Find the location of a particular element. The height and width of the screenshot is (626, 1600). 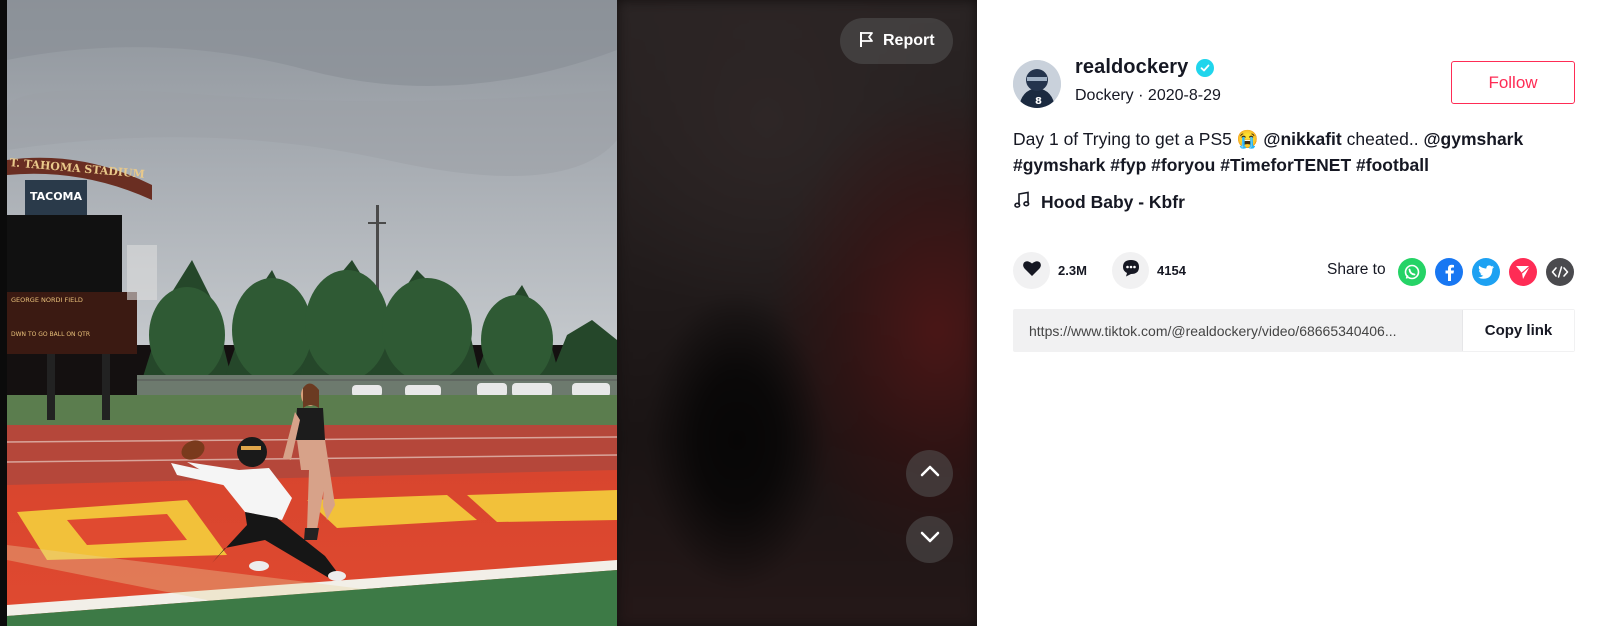

scoreboard-row-text: DWN TO GO BALL ON QTR is located at coordinates (50, 334).